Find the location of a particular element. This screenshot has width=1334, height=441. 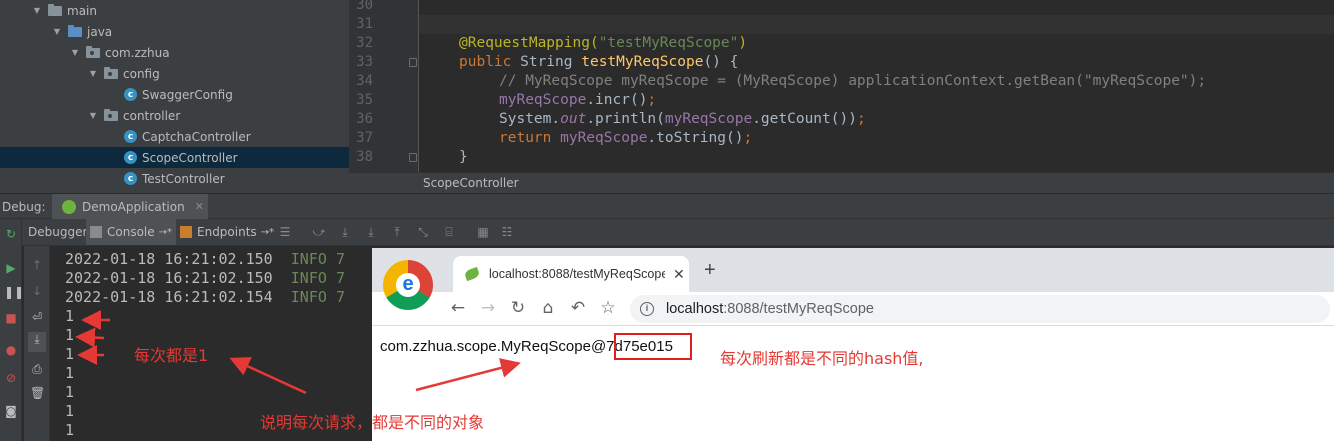

tab-console: Console →* is located at coordinates (131, 232).